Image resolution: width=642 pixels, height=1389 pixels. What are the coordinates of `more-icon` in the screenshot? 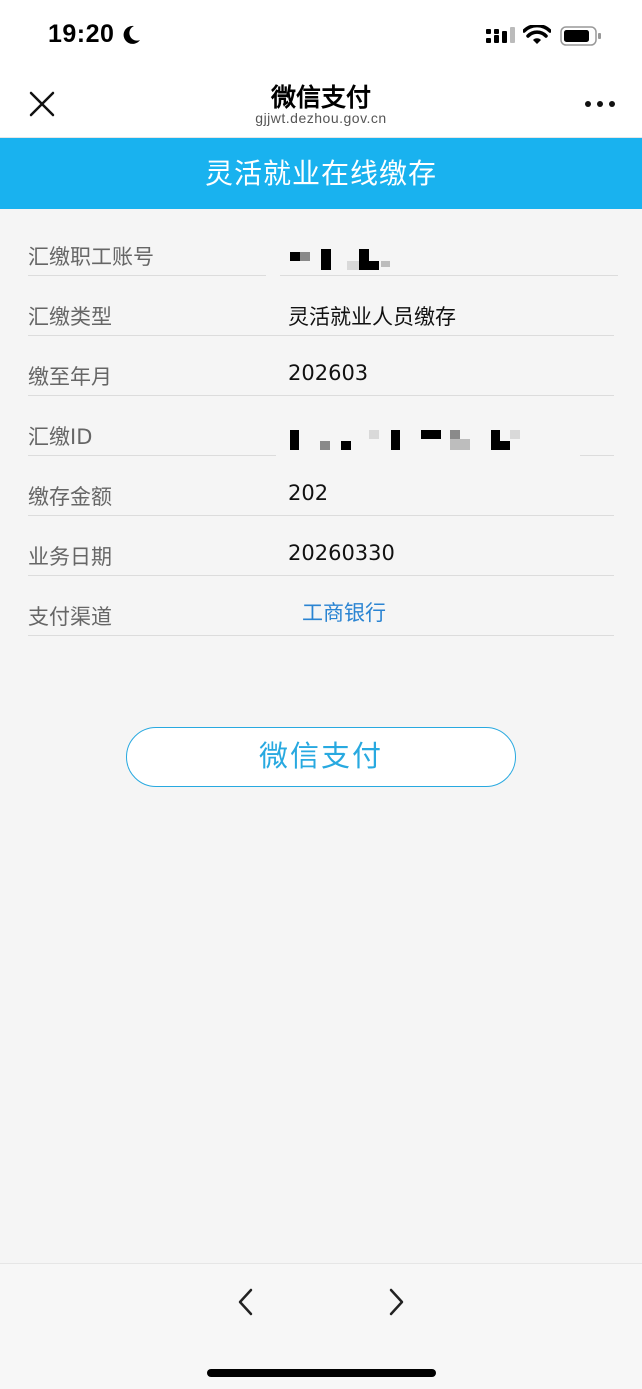 It's located at (600, 104).